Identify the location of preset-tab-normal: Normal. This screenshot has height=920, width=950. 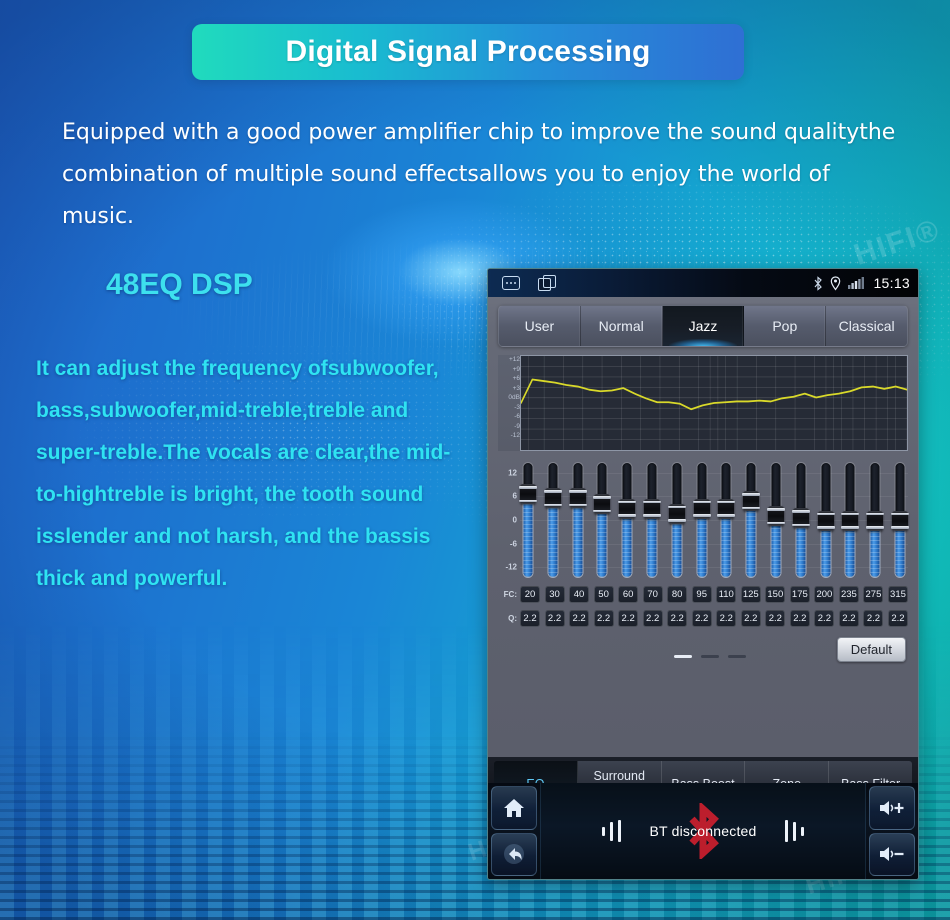
(621, 326).